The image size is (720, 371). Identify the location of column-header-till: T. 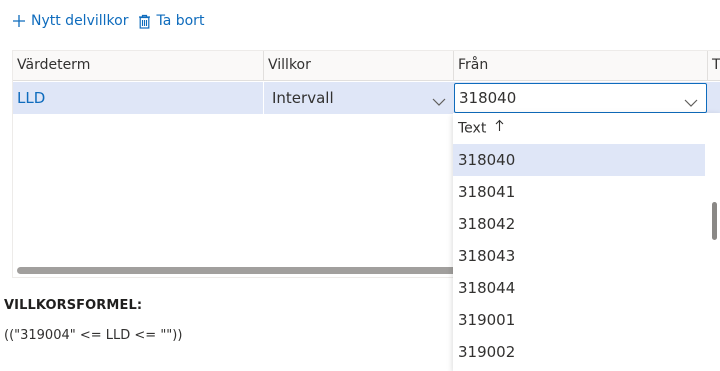
(714, 66).